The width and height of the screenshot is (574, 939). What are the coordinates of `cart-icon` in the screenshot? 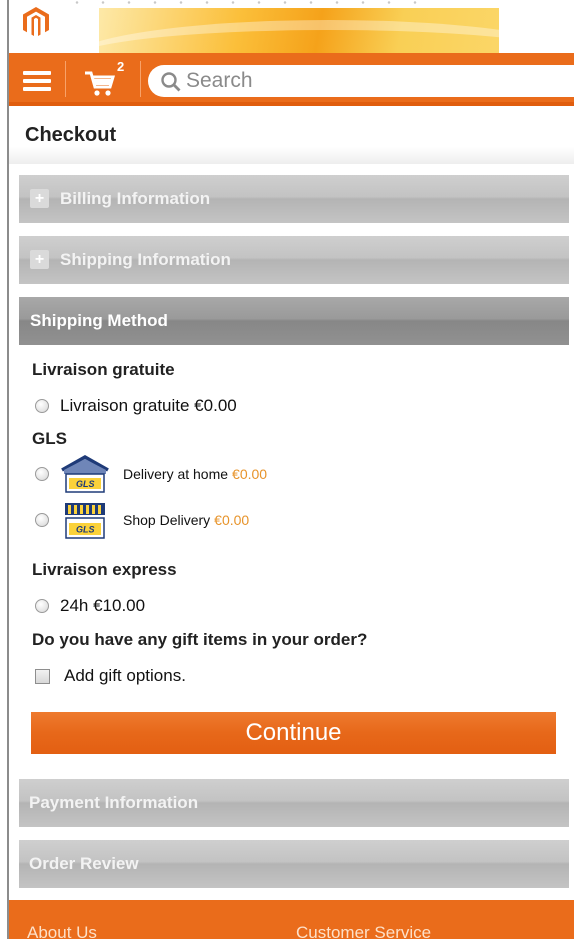 It's located at (100, 83).